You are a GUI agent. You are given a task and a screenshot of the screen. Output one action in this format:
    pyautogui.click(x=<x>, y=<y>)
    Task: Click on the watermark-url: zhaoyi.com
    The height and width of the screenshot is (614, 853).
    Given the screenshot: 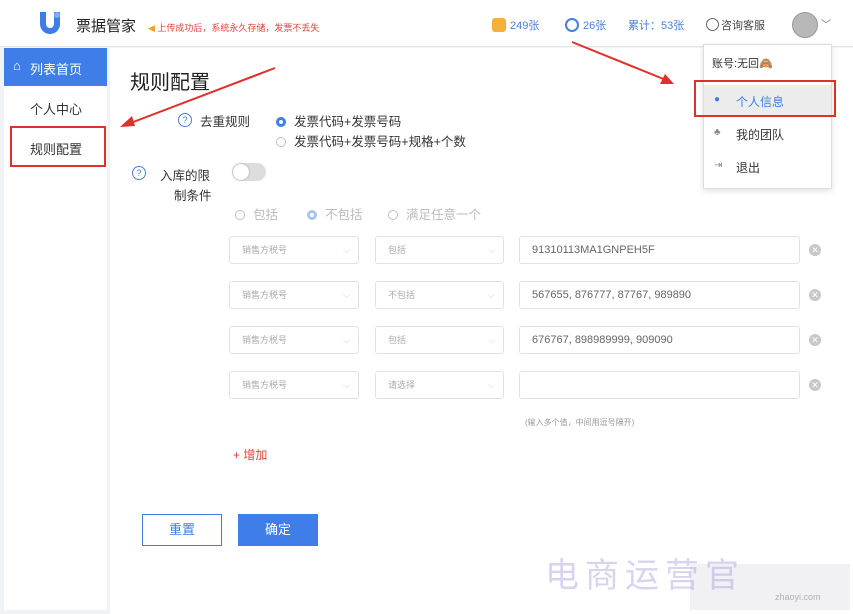 What is the action you would take?
    pyautogui.click(x=798, y=597)
    